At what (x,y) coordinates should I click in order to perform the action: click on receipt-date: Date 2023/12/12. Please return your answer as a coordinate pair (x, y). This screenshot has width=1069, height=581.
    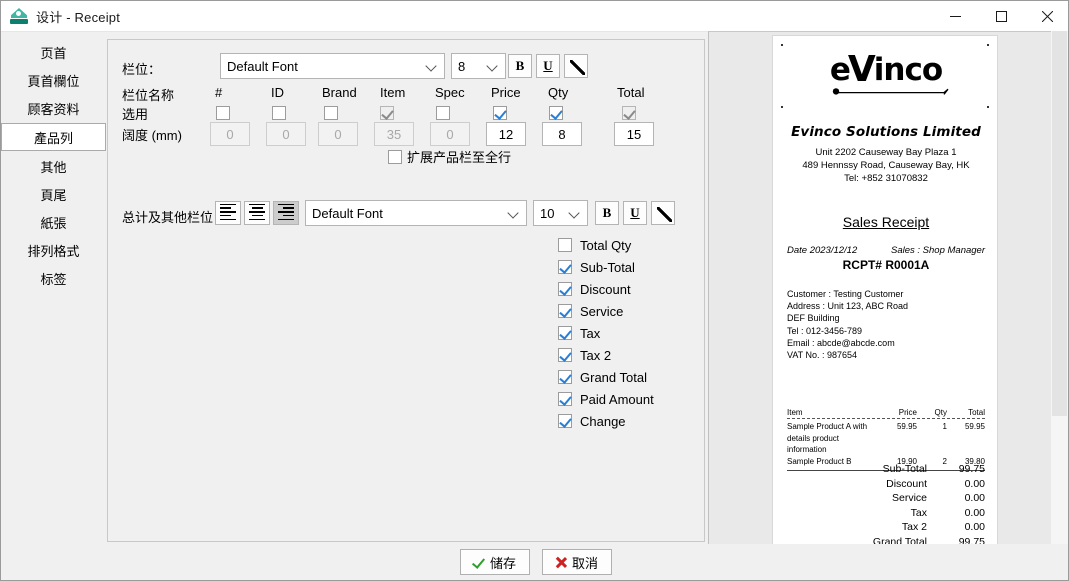
    Looking at the image, I should click on (822, 250).